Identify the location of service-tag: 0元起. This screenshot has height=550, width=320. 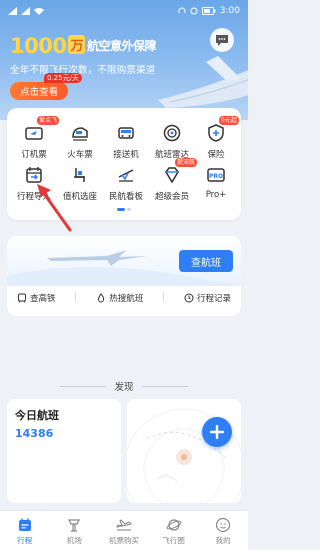
(229, 120).